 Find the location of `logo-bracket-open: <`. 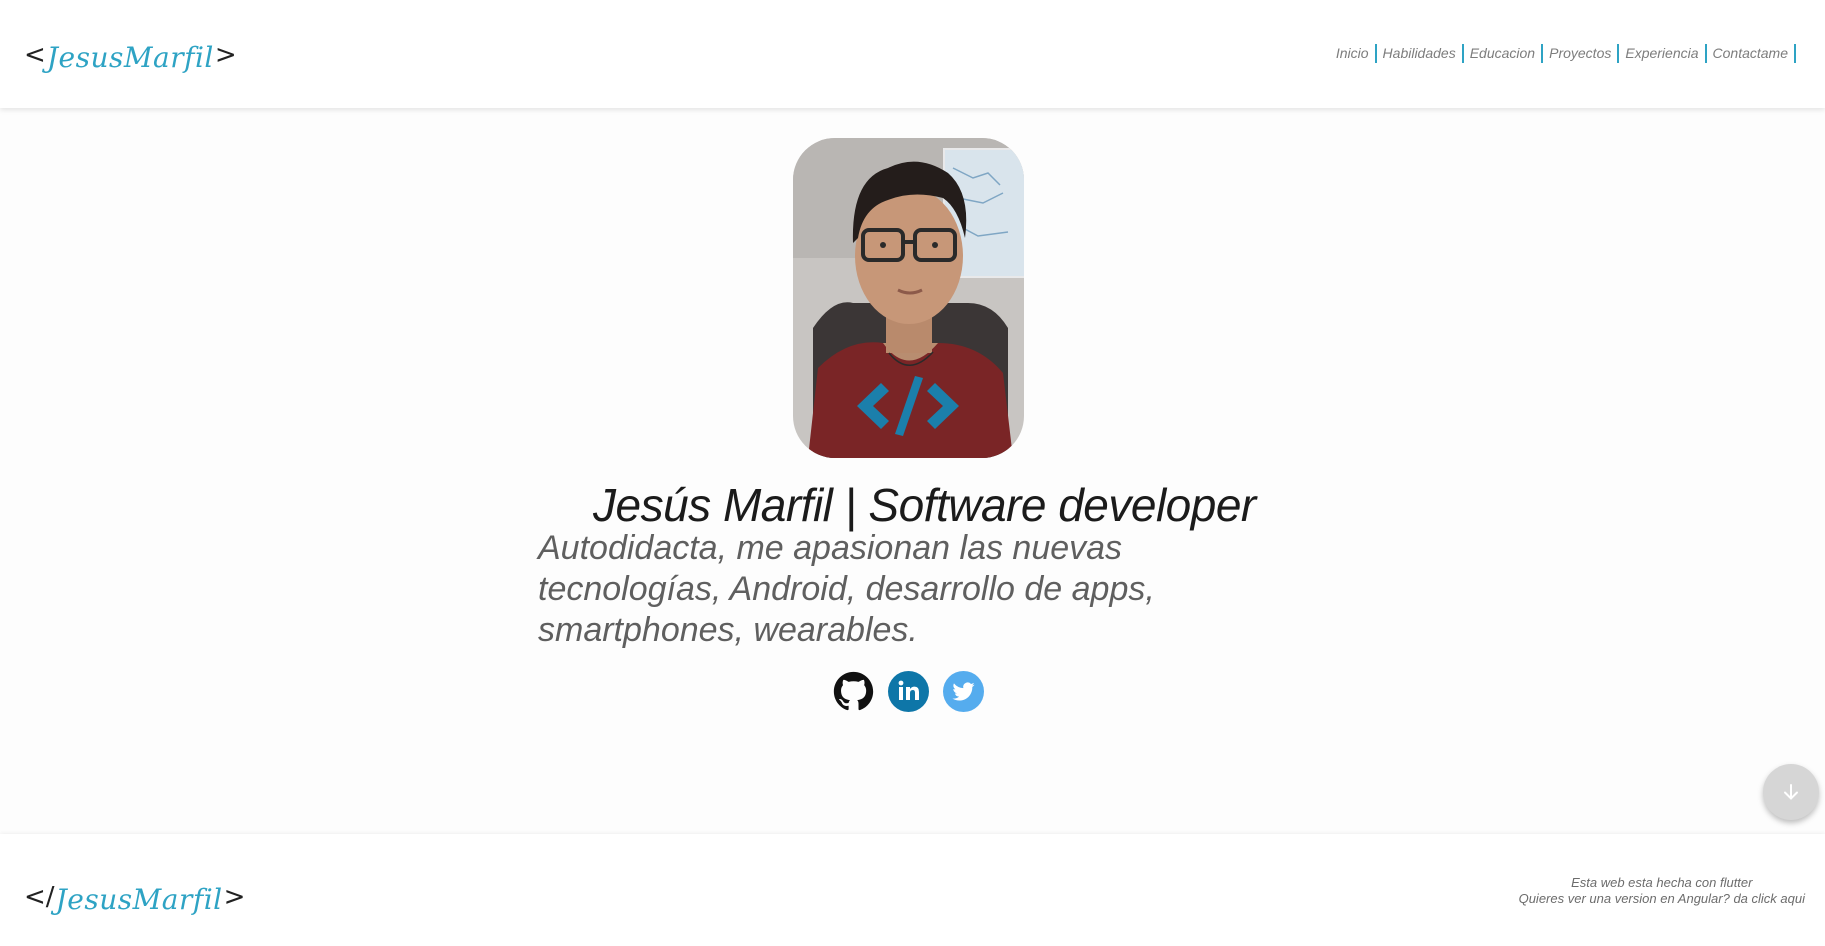

logo-bracket-open: < is located at coordinates (35, 54).